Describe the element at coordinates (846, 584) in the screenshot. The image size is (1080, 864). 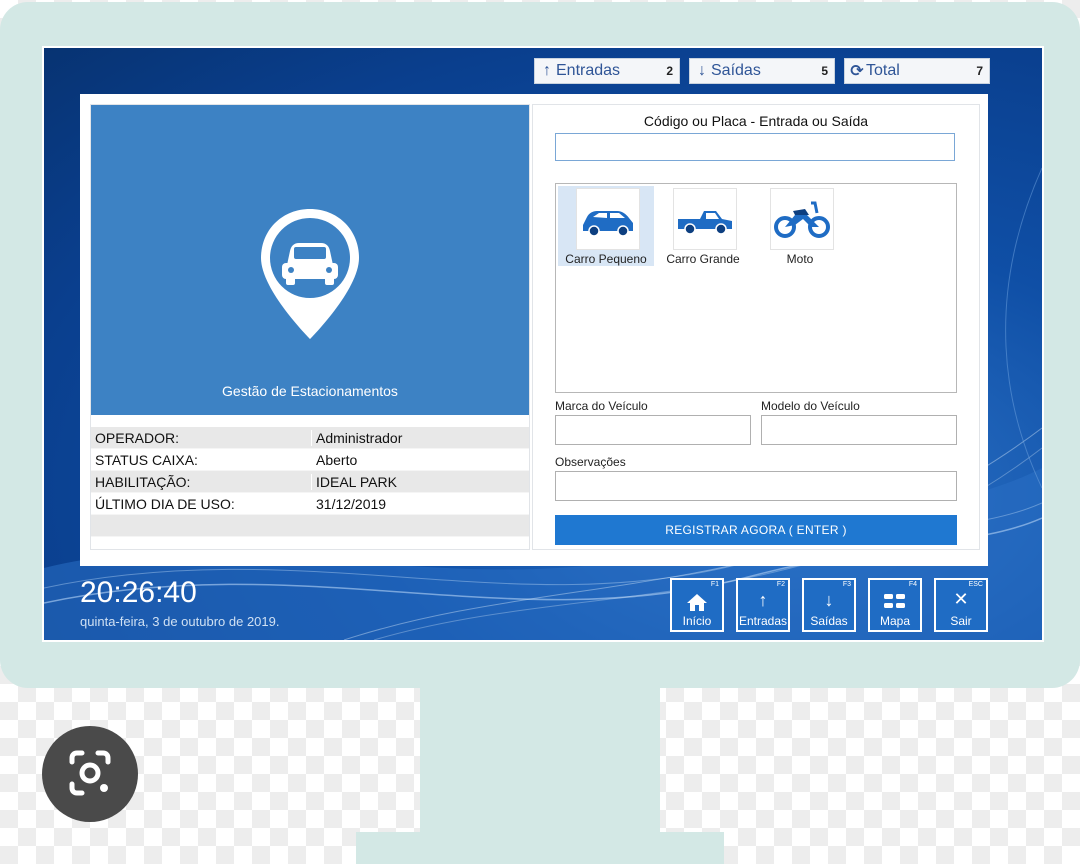
I see `shortcut-key: F3` at that location.